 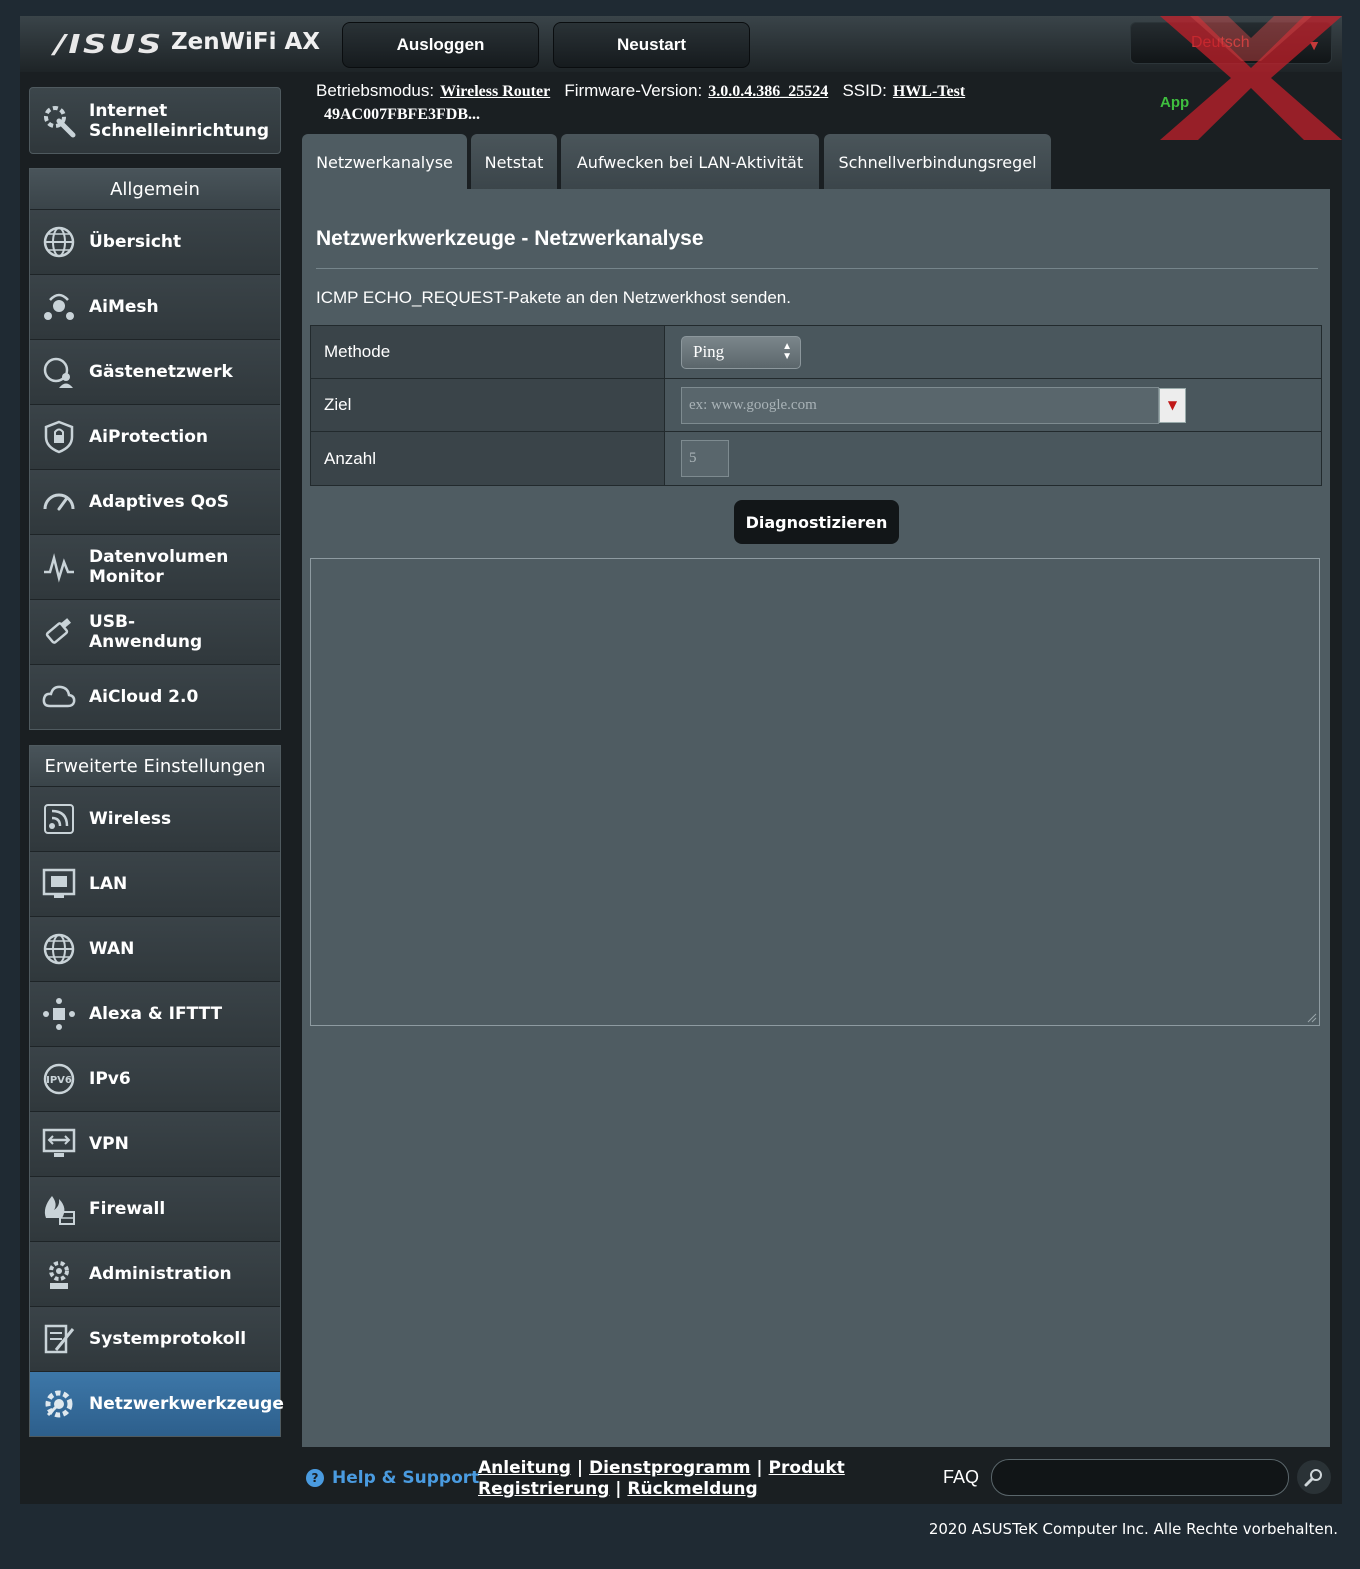 I want to click on sidebar-item-adaptives-qos: Adaptives QoS, so click(x=155, y=501).